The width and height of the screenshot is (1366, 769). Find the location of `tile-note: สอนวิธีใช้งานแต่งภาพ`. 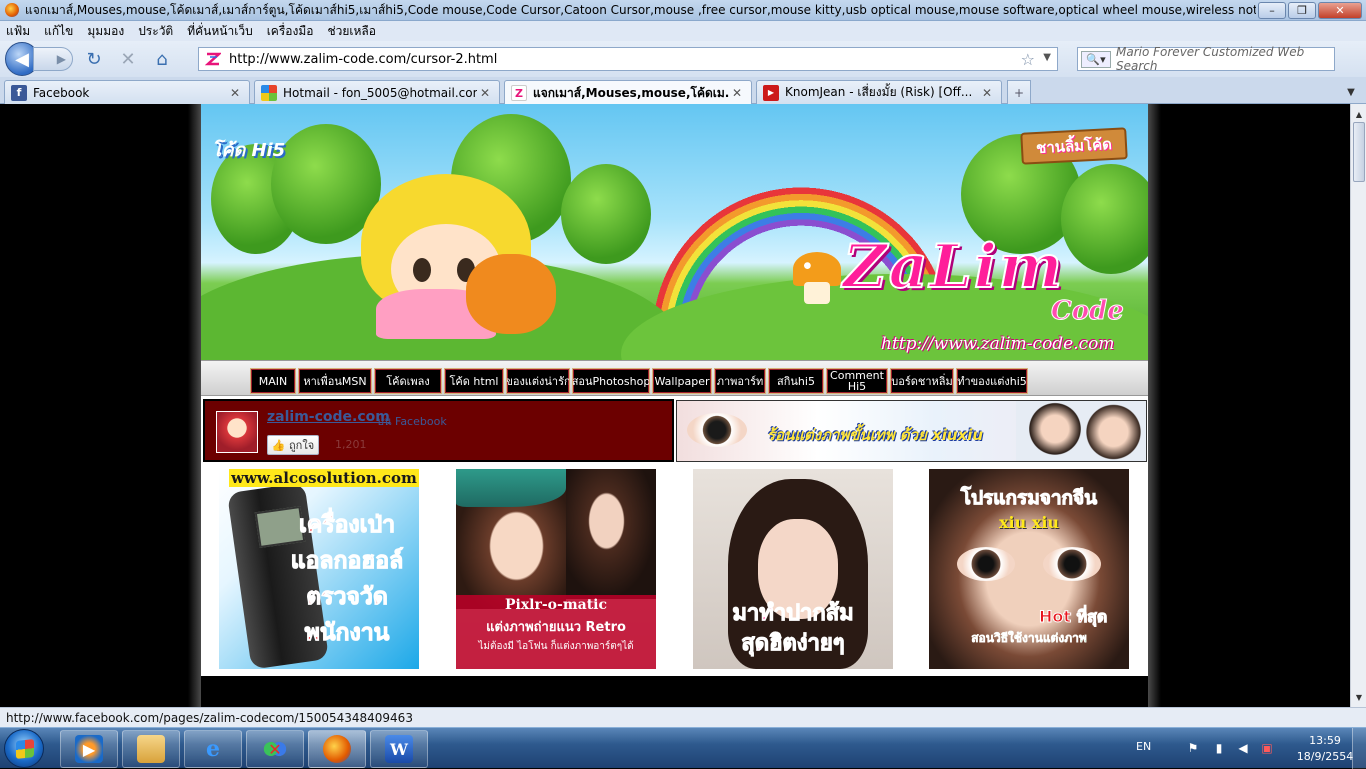

tile-note: สอนวิธีใช้งานแต่งภาพ is located at coordinates (1029, 638).